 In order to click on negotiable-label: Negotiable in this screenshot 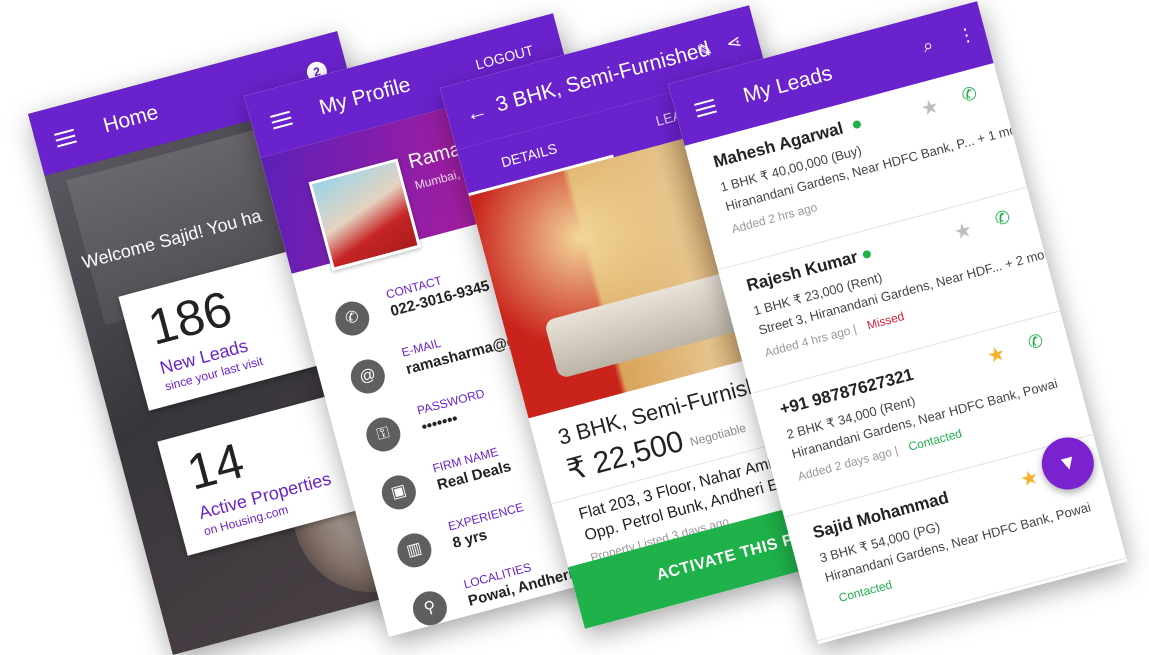, I will do `click(718, 435)`.